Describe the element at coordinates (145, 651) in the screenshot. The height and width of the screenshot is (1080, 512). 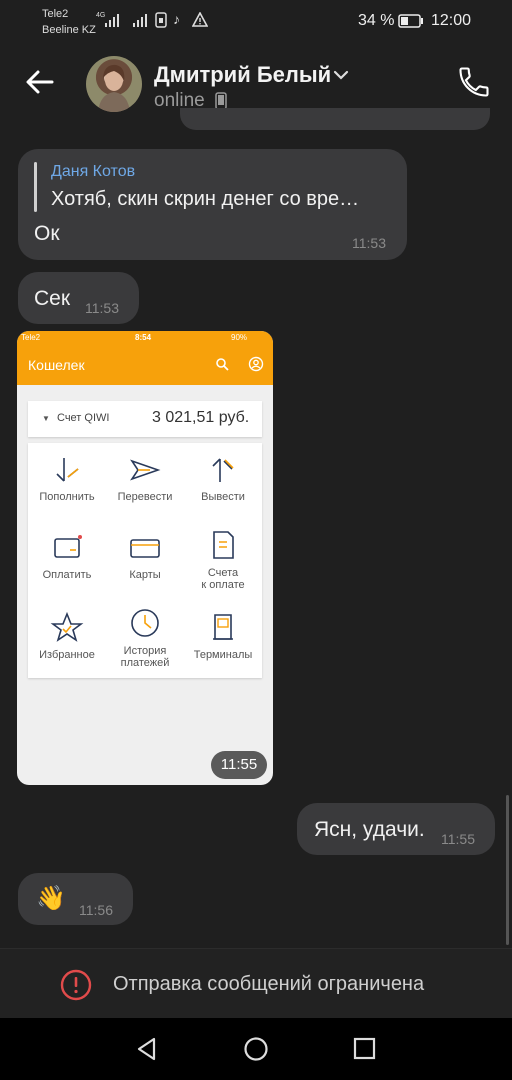
I see `action-label-line1: История` at that location.